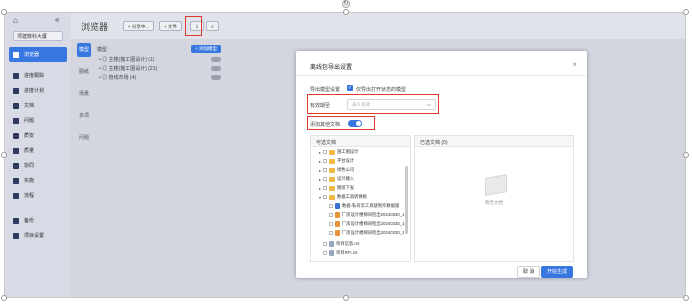 Image resolution: width=692 pixels, height=306 pixels. Describe the element at coordinates (206, 49) in the screenshot. I see `add-model-button: + 添加模型` at that location.